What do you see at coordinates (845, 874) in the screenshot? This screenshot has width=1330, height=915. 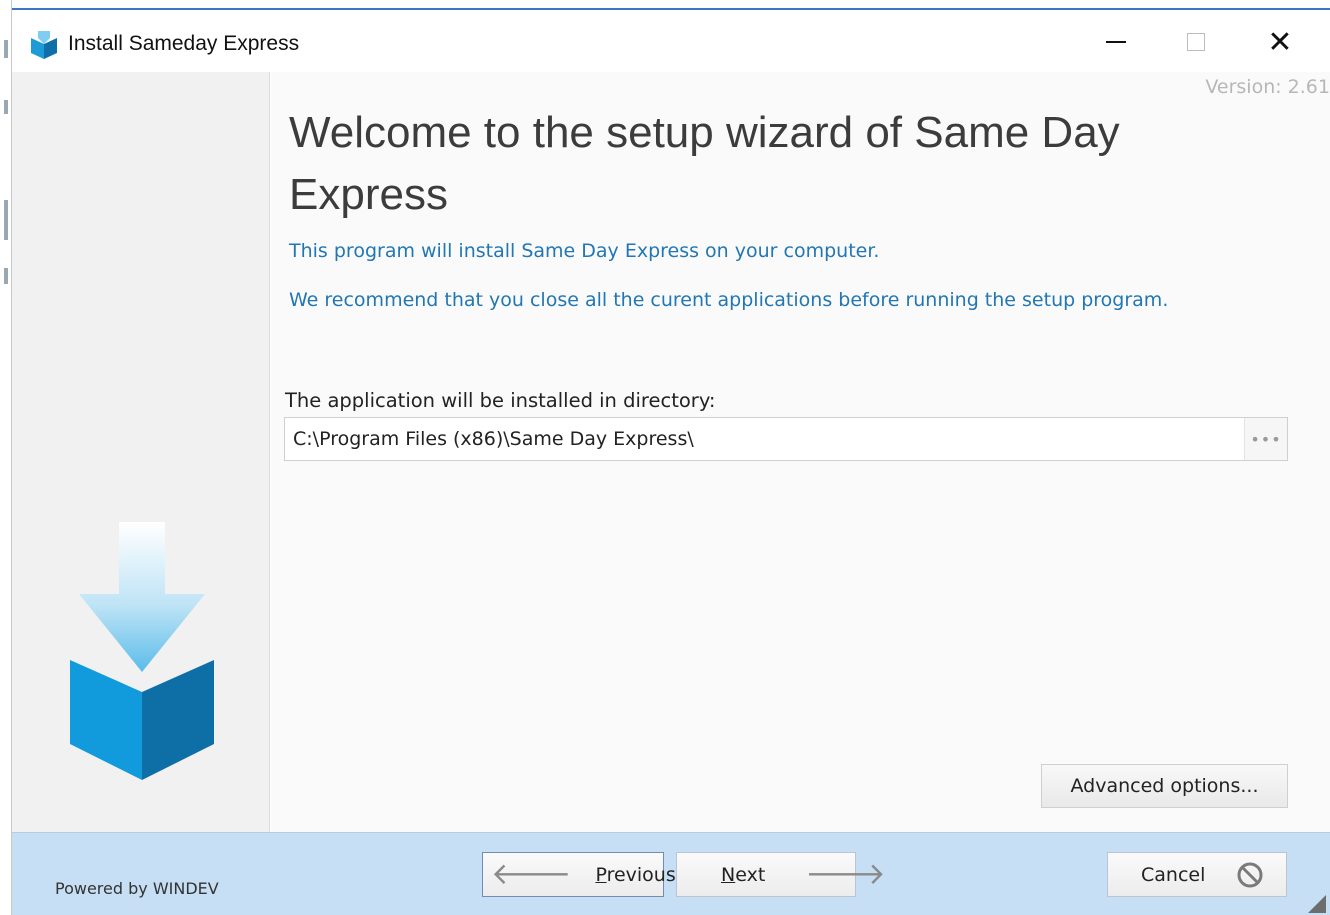 I see `arrow-right-icon: 🡒` at bounding box center [845, 874].